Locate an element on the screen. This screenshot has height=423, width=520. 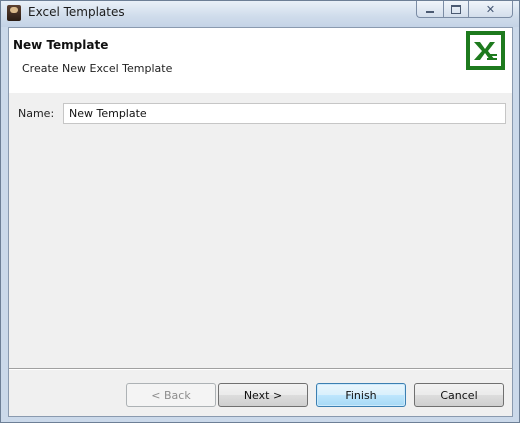
minimize-icon is located at coordinates (430, 12).